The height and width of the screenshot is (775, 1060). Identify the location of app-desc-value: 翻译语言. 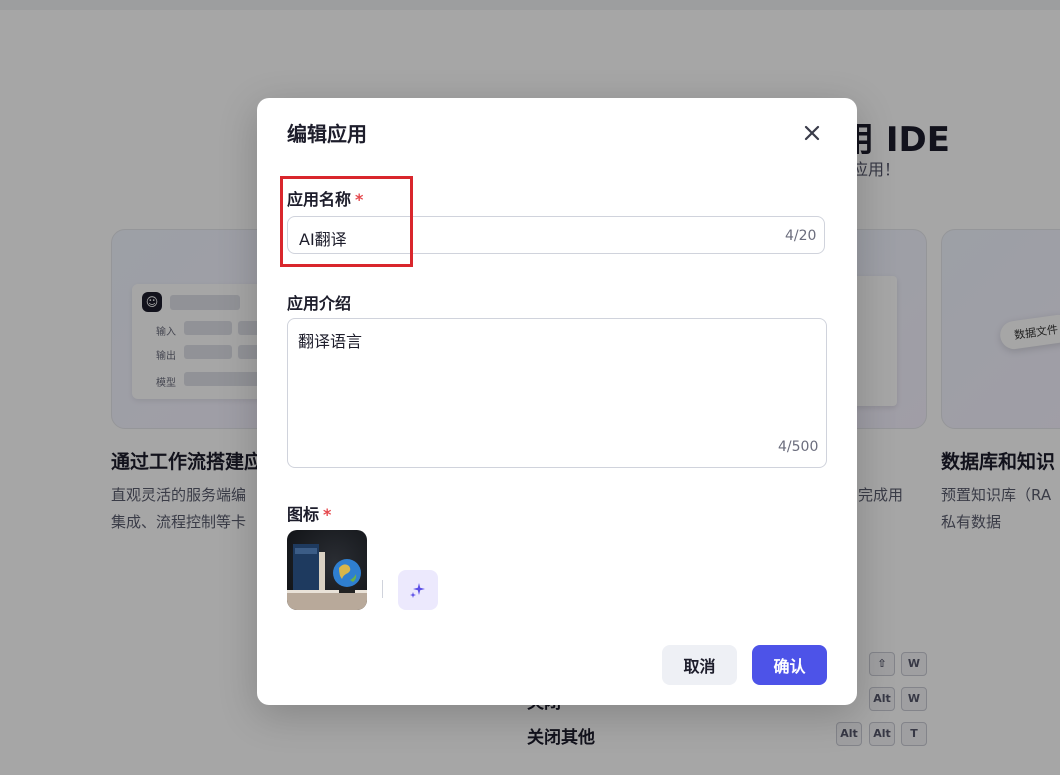
(330, 341).